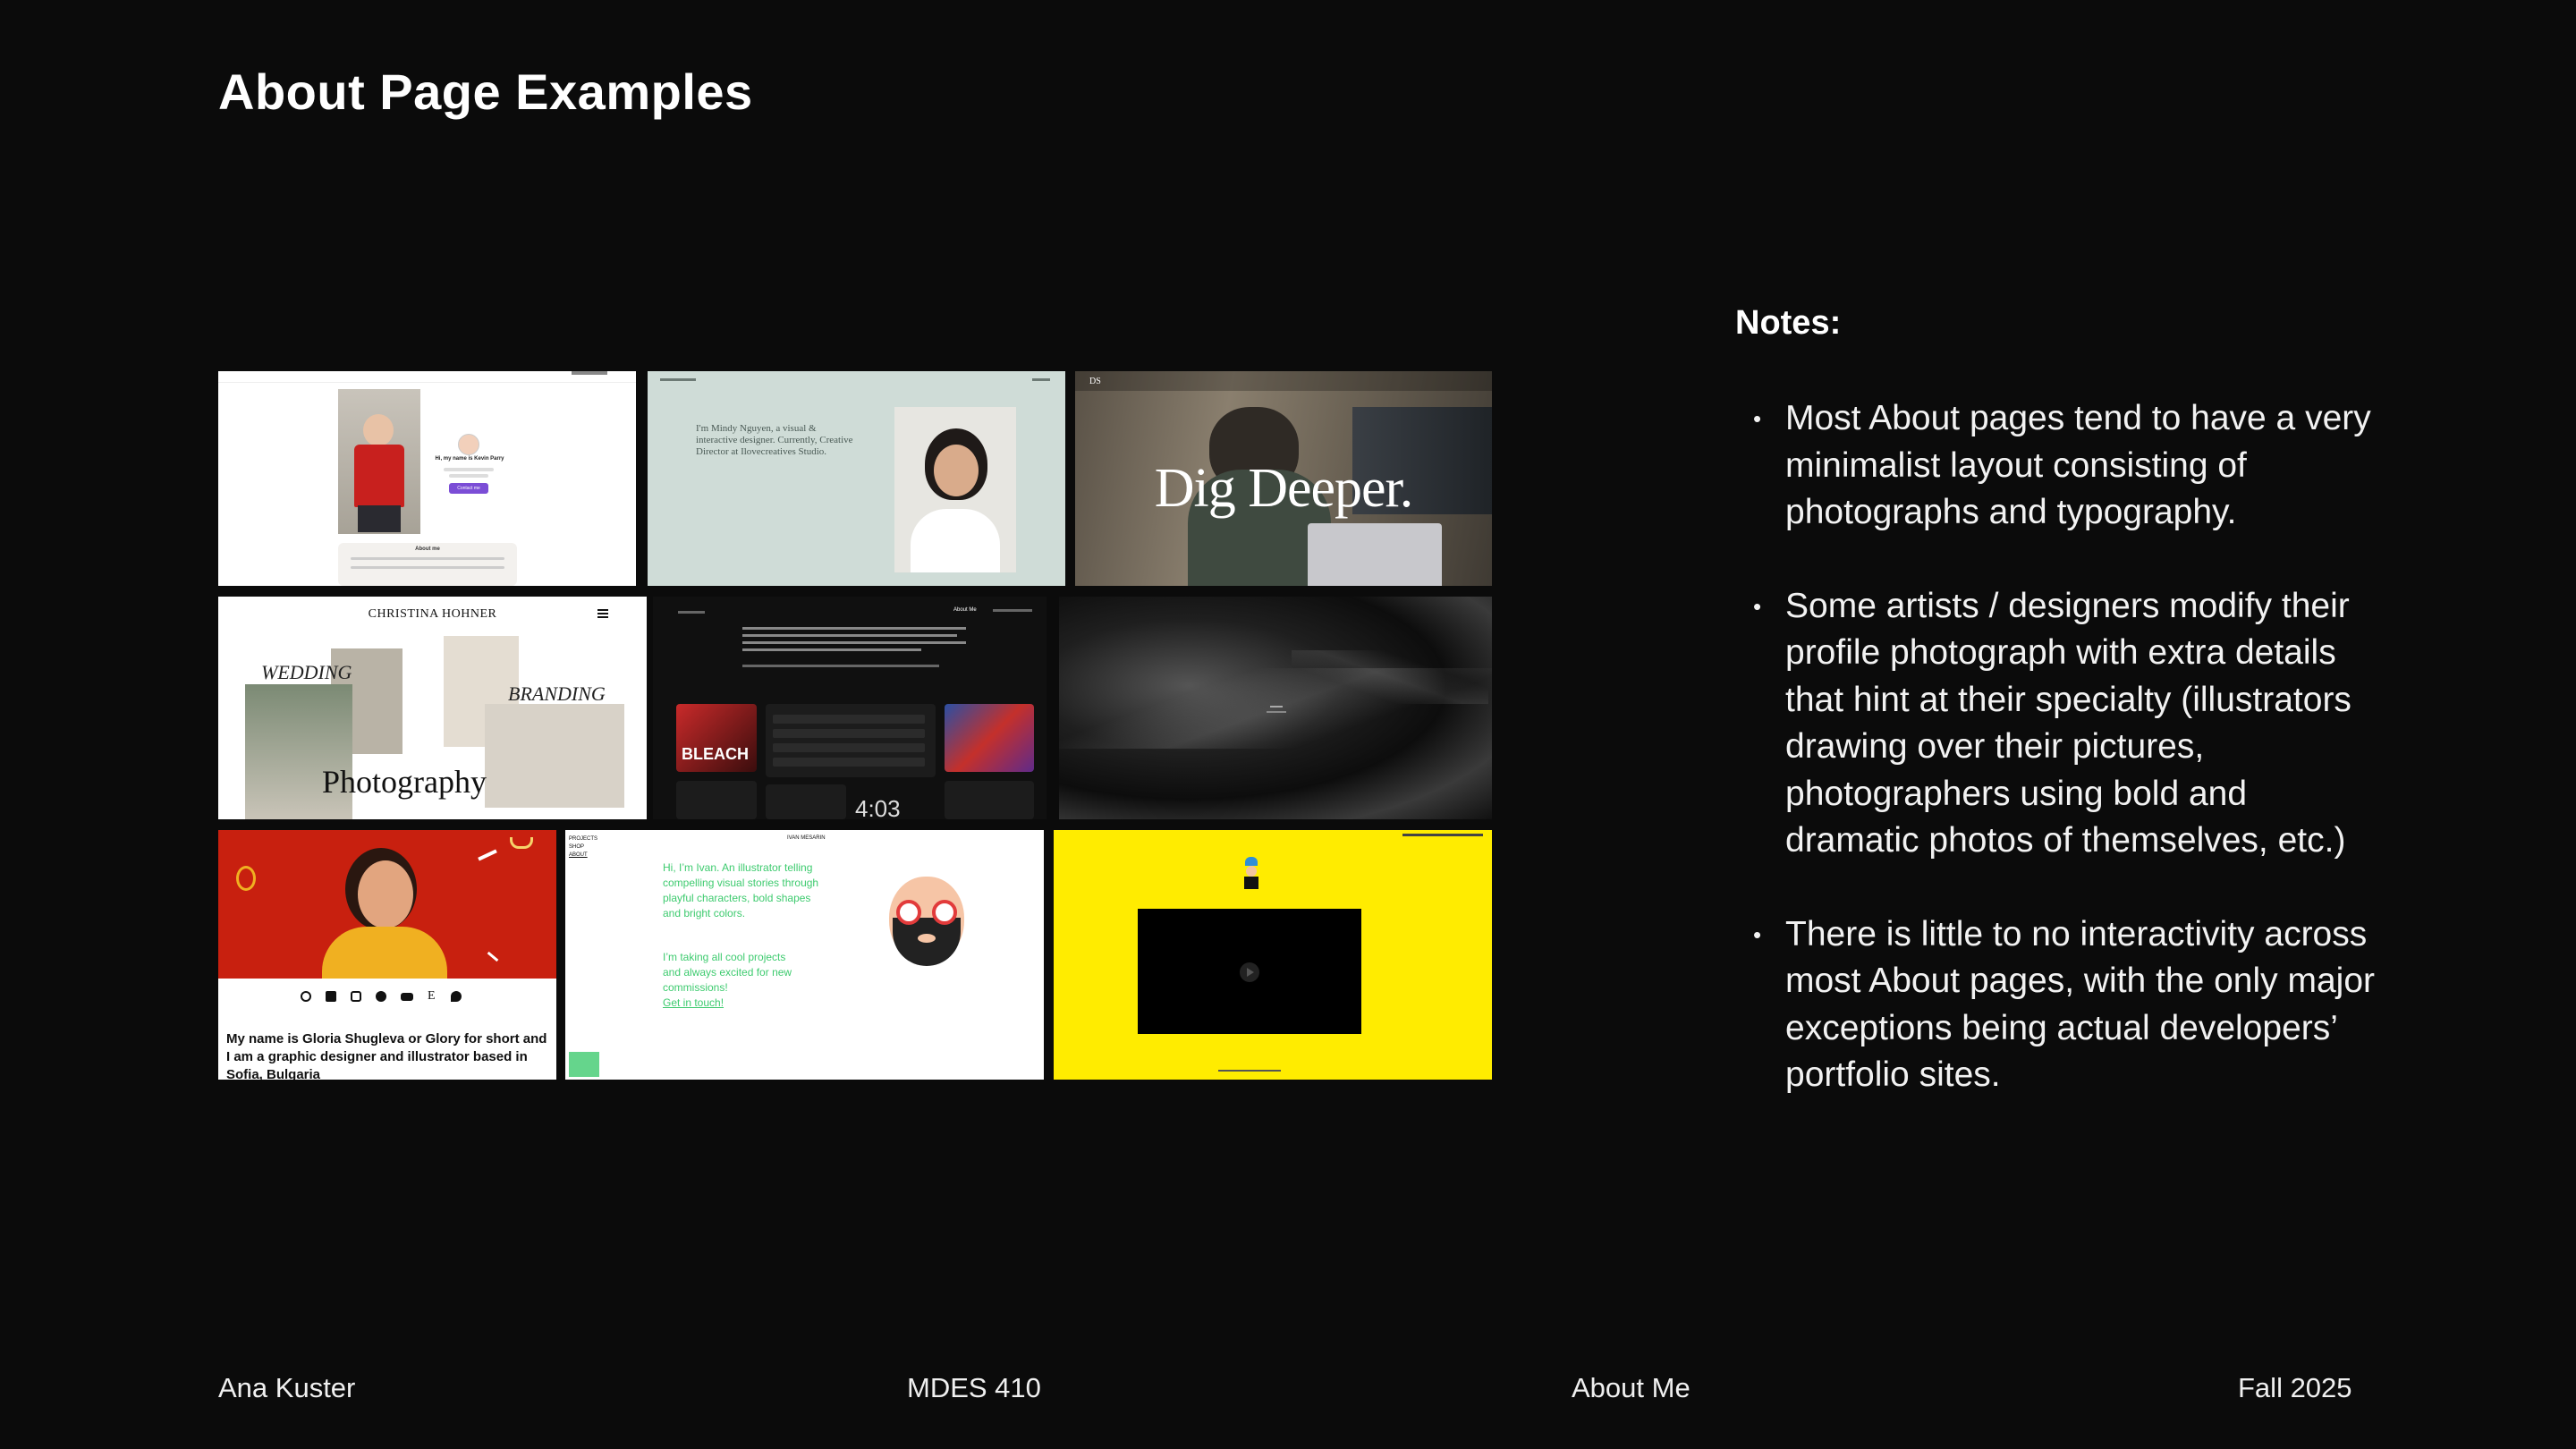  I want to click on linkedin-icon, so click(331, 996).